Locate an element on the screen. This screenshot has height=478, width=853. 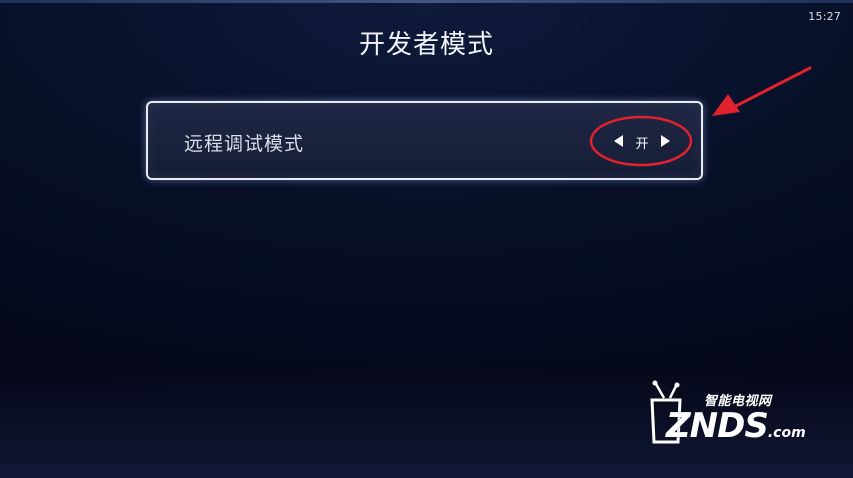
top-glow-line is located at coordinates (426, 1).